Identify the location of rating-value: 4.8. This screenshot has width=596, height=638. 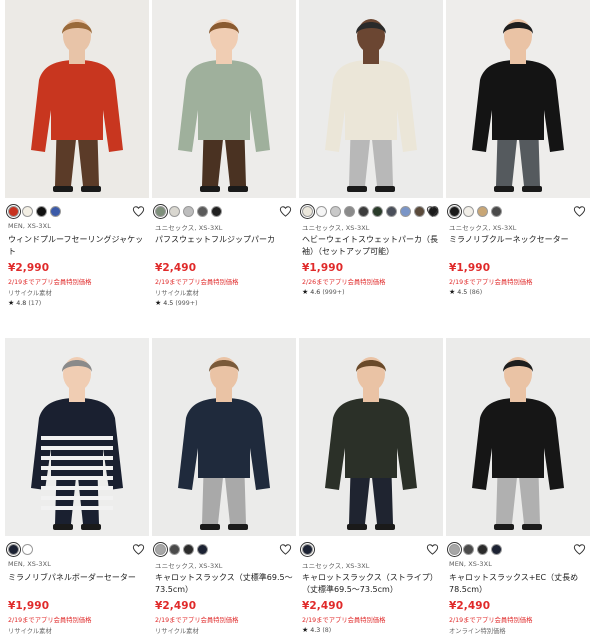
(21, 303).